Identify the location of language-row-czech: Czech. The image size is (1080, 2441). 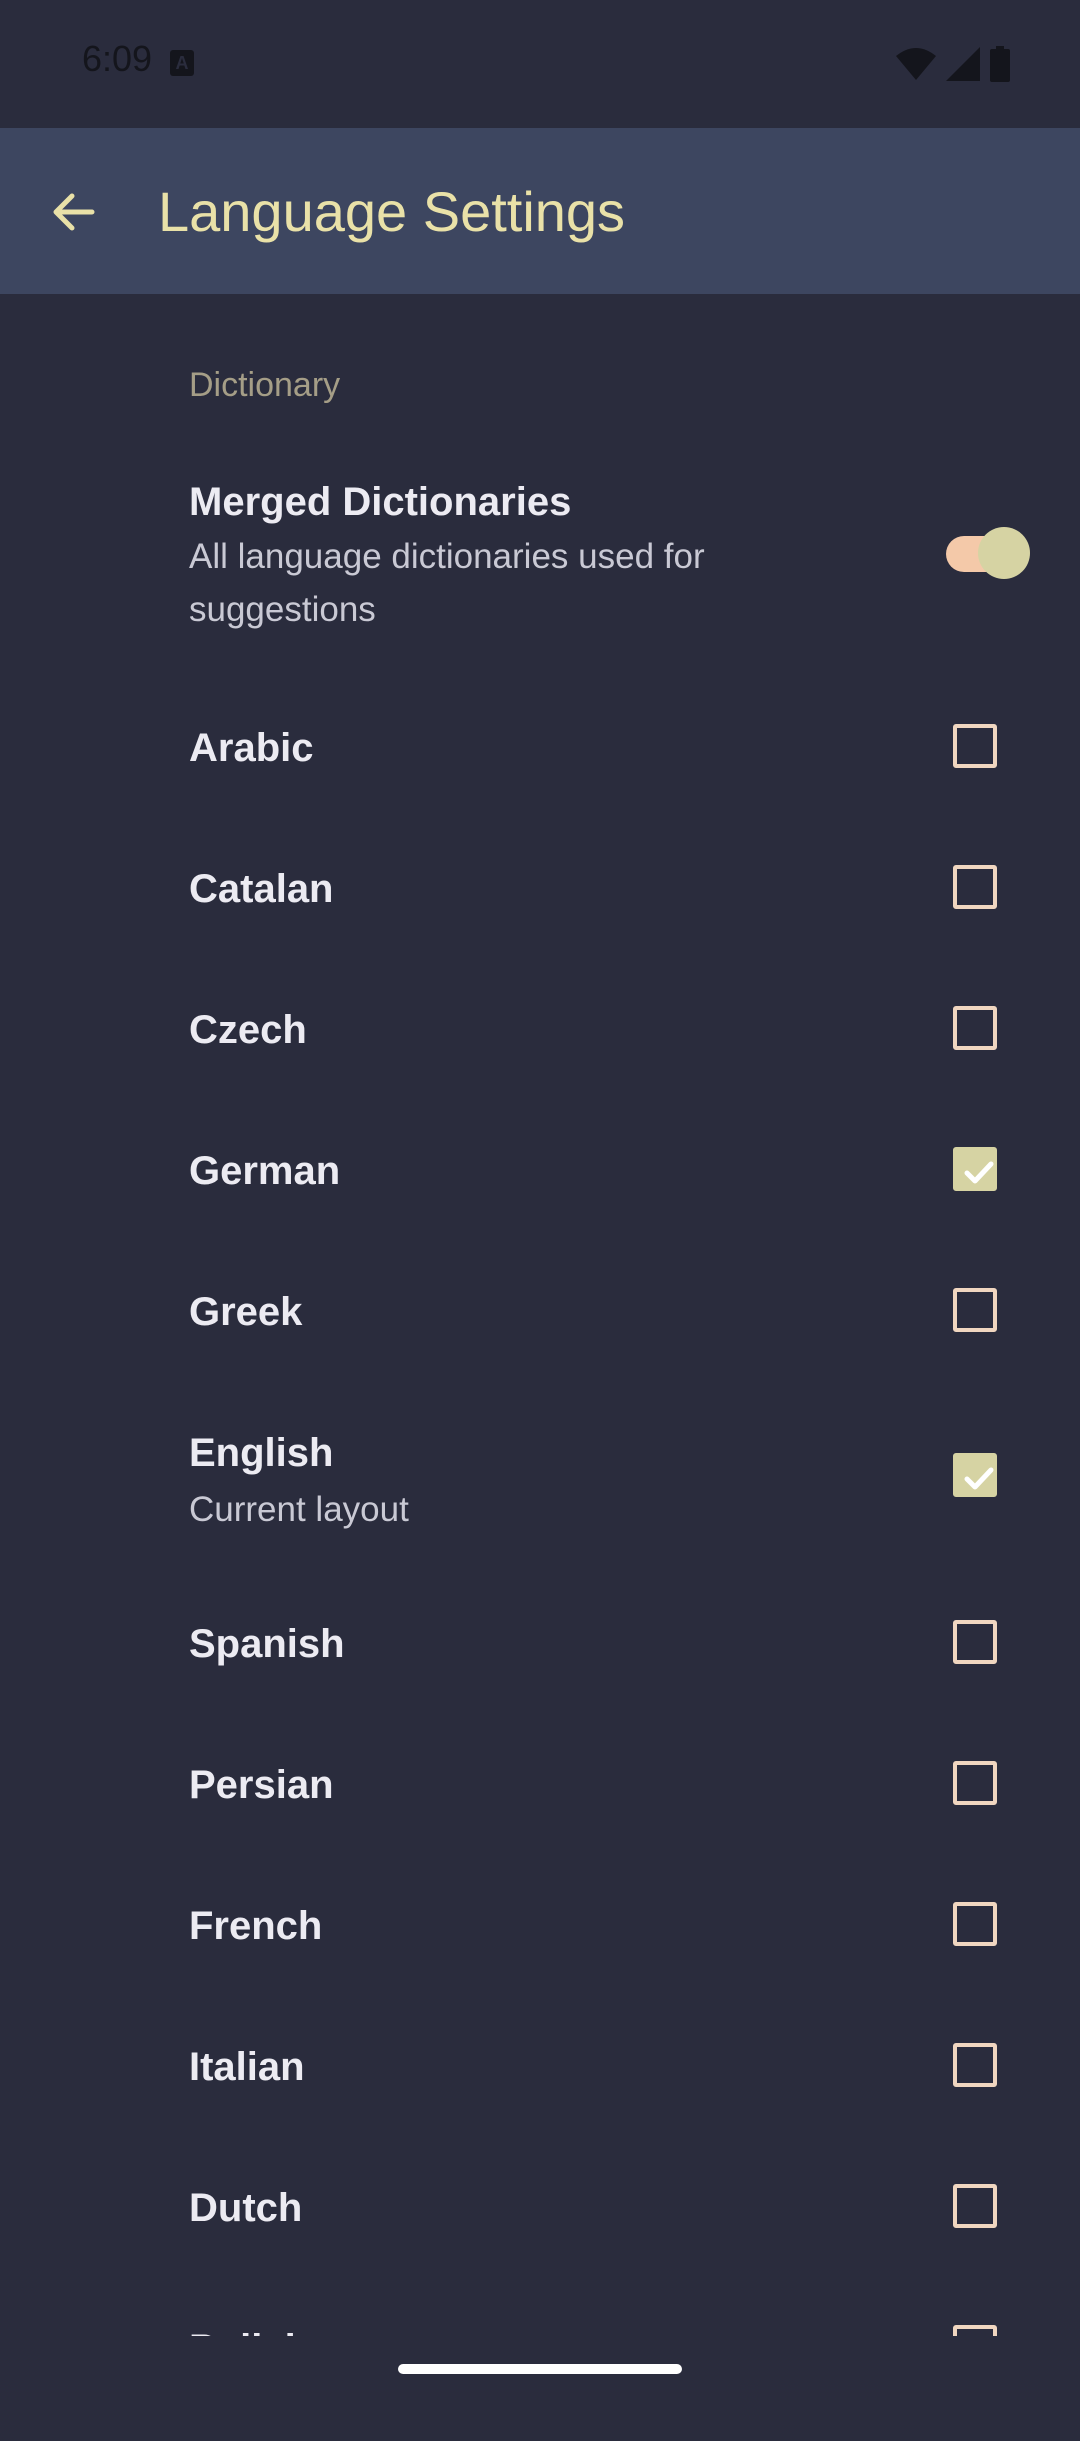
(540, 1052).